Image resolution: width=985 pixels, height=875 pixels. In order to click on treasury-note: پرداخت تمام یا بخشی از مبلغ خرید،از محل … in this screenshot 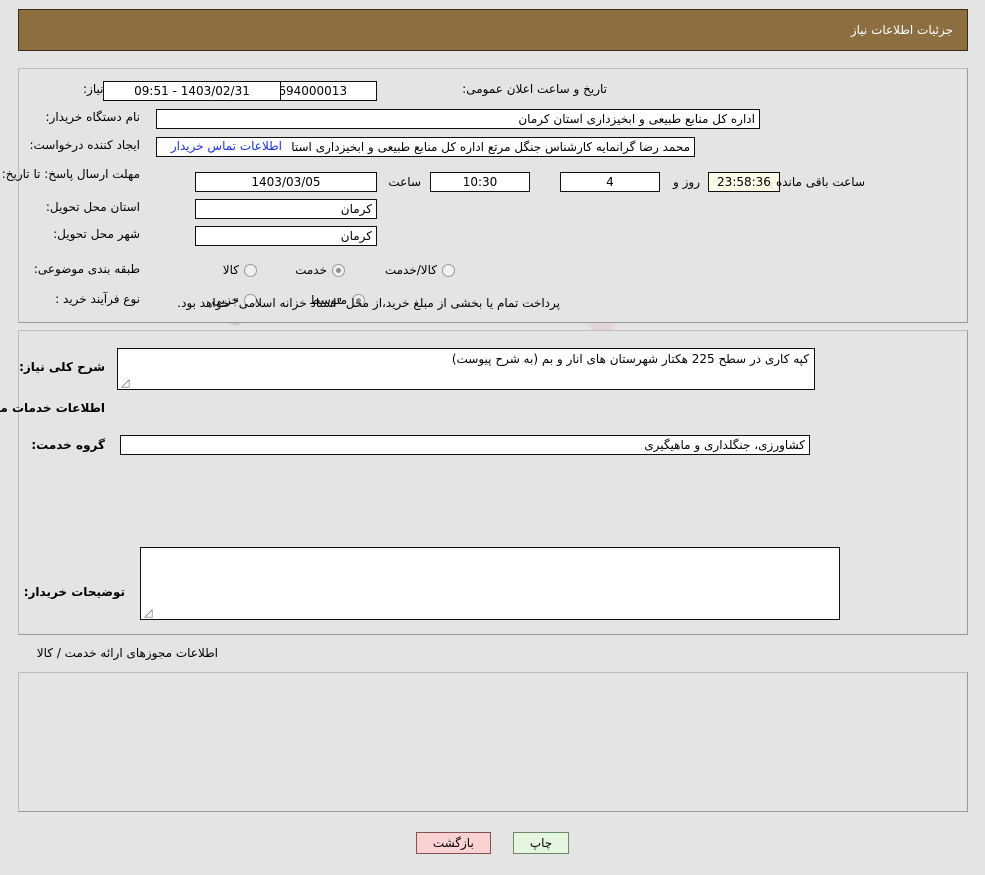, I will do `click(368, 303)`.